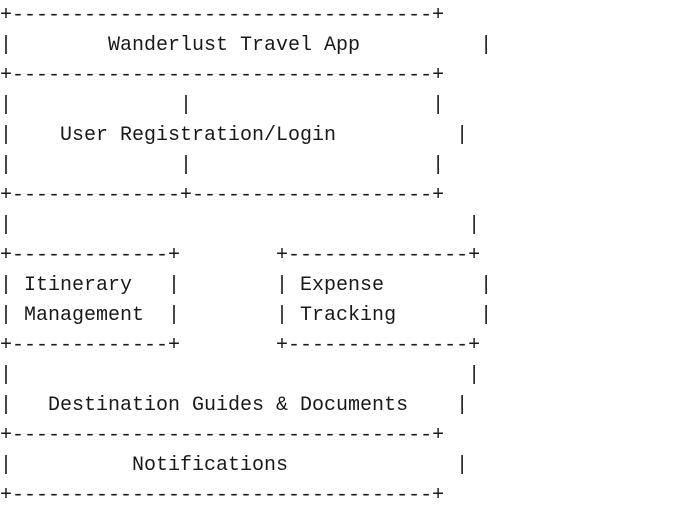  What do you see at coordinates (222, 165) in the screenshot?
I see `registration-box-bottom-line: | | |` at bounding box center [222, 165].